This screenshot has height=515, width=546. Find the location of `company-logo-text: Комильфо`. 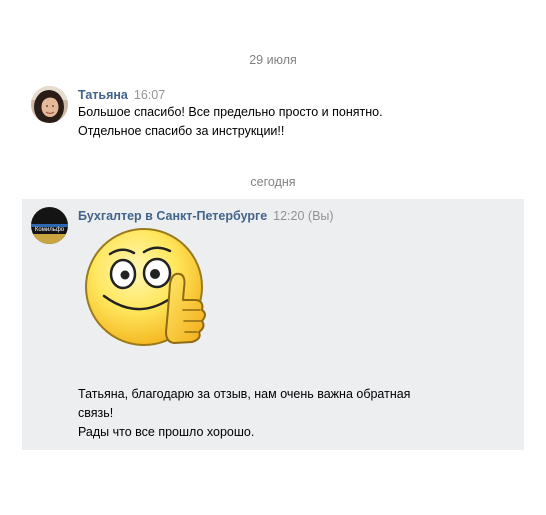

company-logo-text: Комильфо is located at coordinates (50, 230).